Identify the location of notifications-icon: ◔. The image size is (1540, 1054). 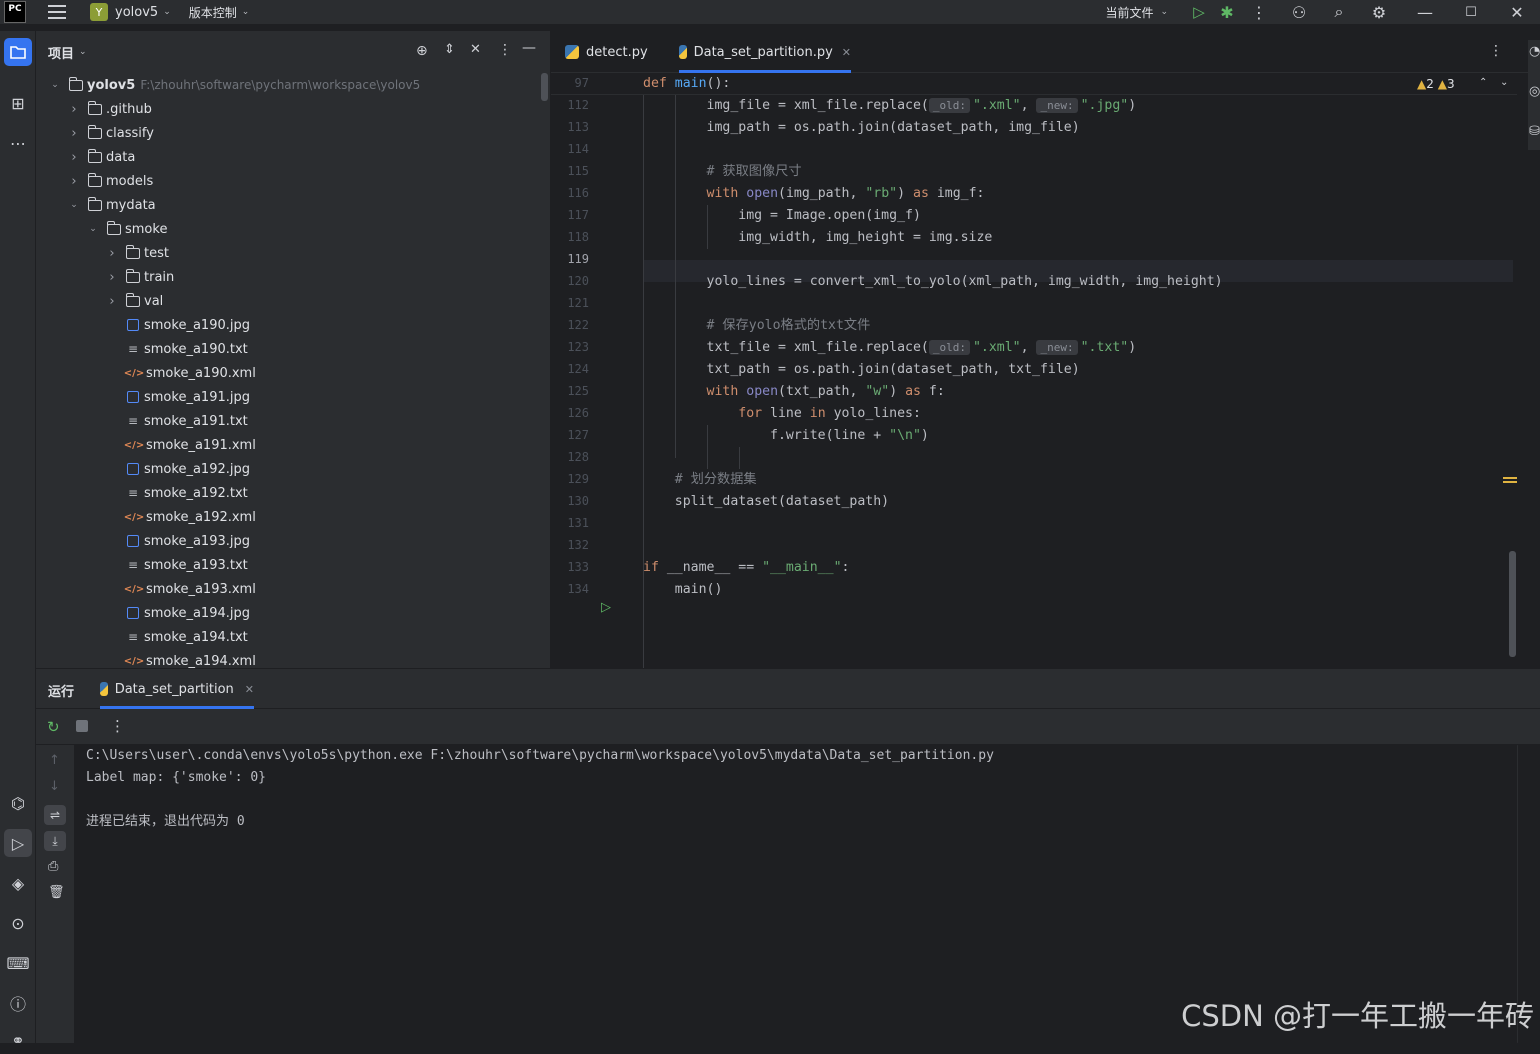
(1534, 51).